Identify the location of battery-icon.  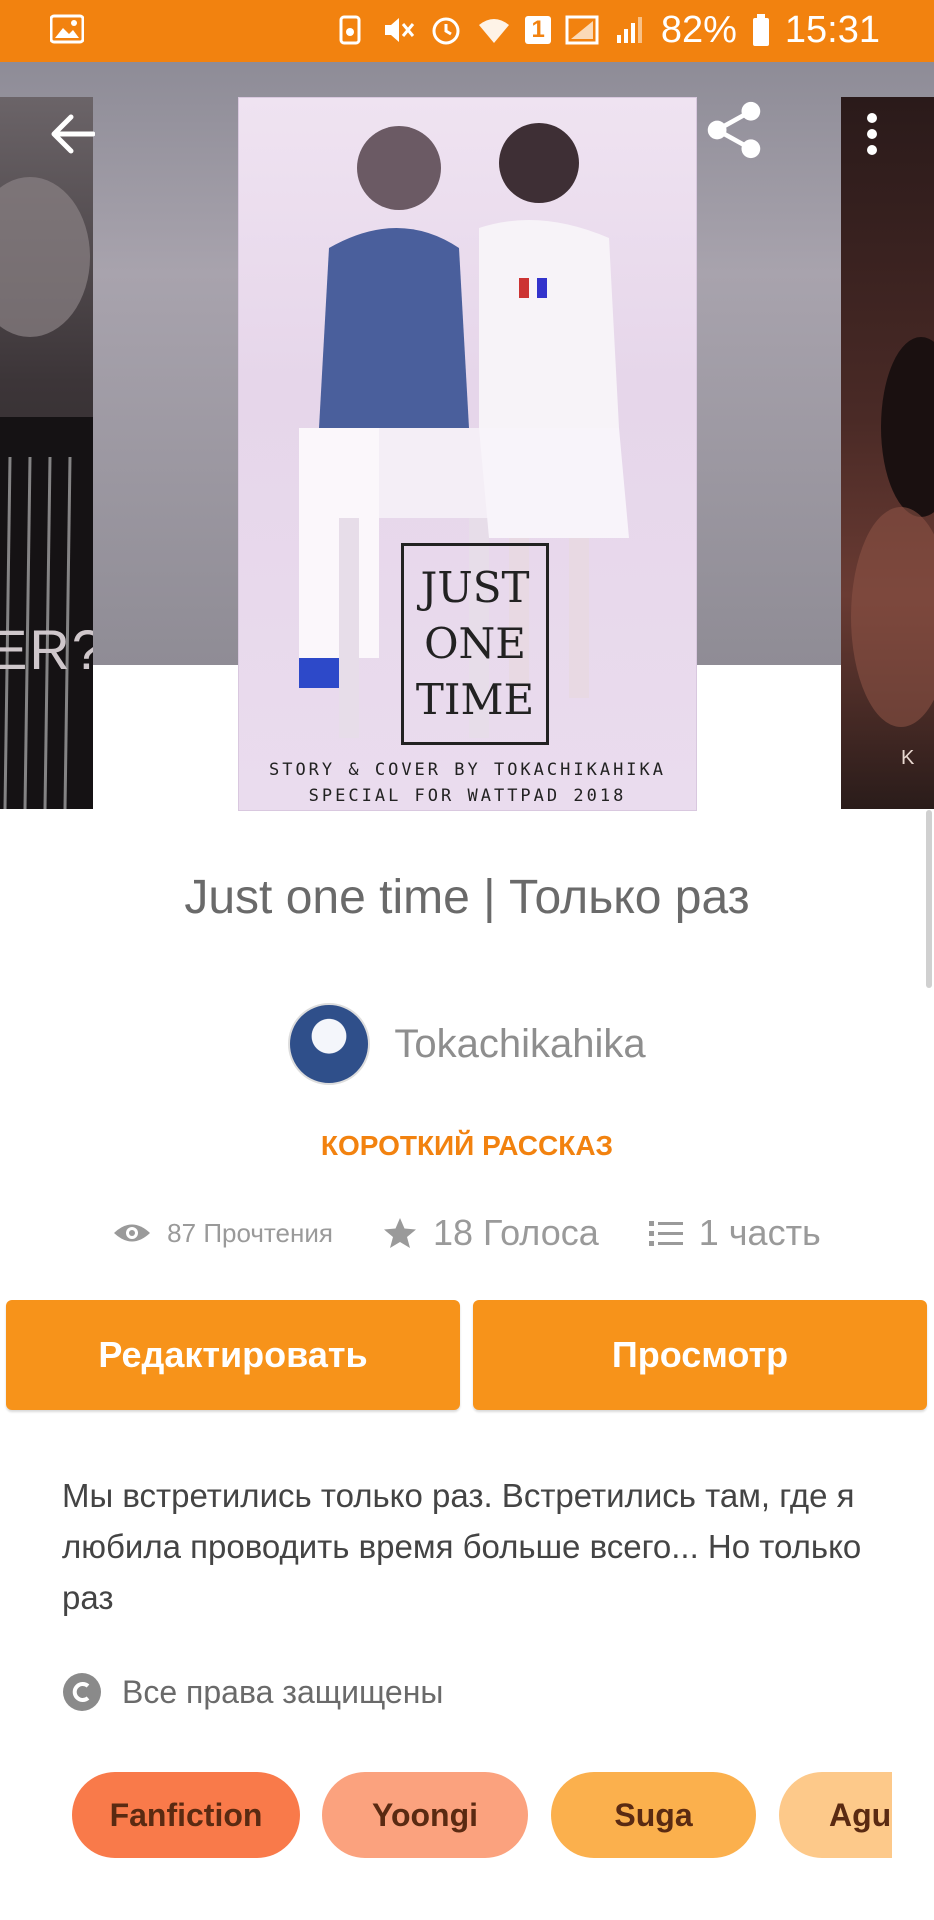
(760, 30).